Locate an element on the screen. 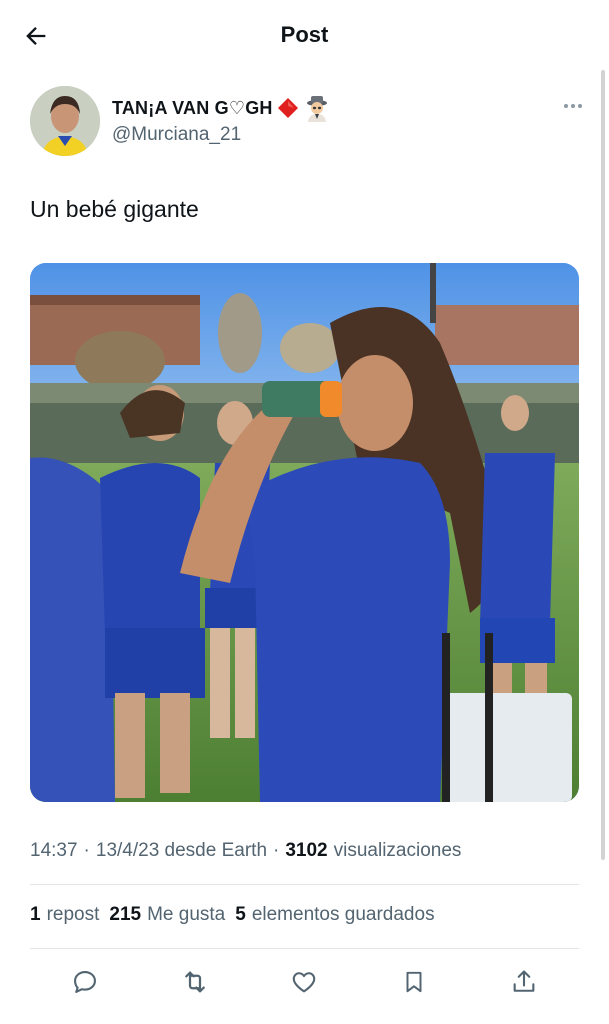 Image resolution: width=609 pixels, height=1024 pixels. likes-count: 215 is located at coordinates (125, 914).